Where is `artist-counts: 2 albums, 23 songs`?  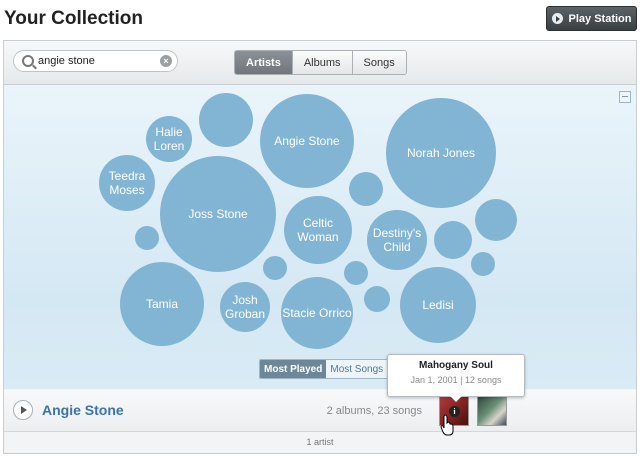
artist-counts: 2 albums, 23 songs is located at coordinates (374, 411).